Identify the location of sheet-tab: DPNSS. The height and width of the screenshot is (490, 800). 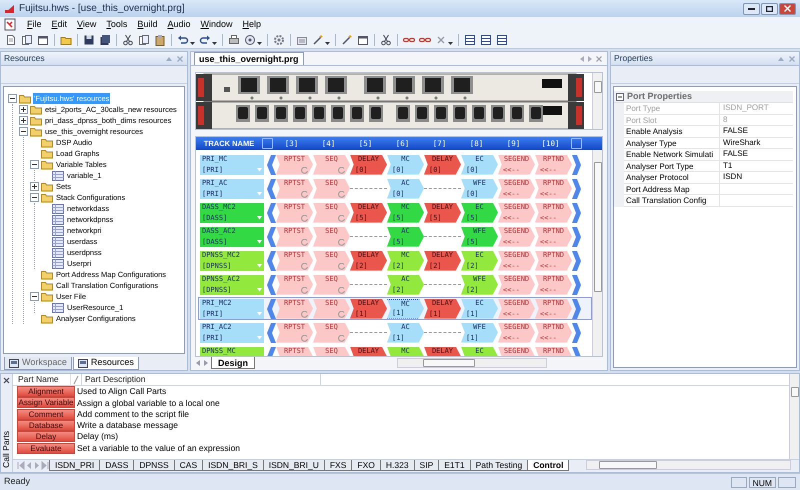
(154, 465).